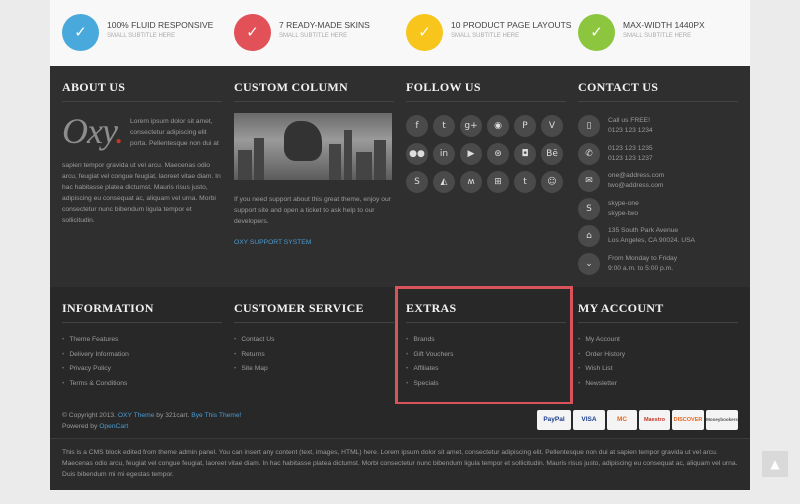 The height and width of the screenshot is (504, 800). Describe the element at coordinates (630, 153) in the screenshot. I see `contact-detail: 0123 123 1235 0123 123 1237` at that location.